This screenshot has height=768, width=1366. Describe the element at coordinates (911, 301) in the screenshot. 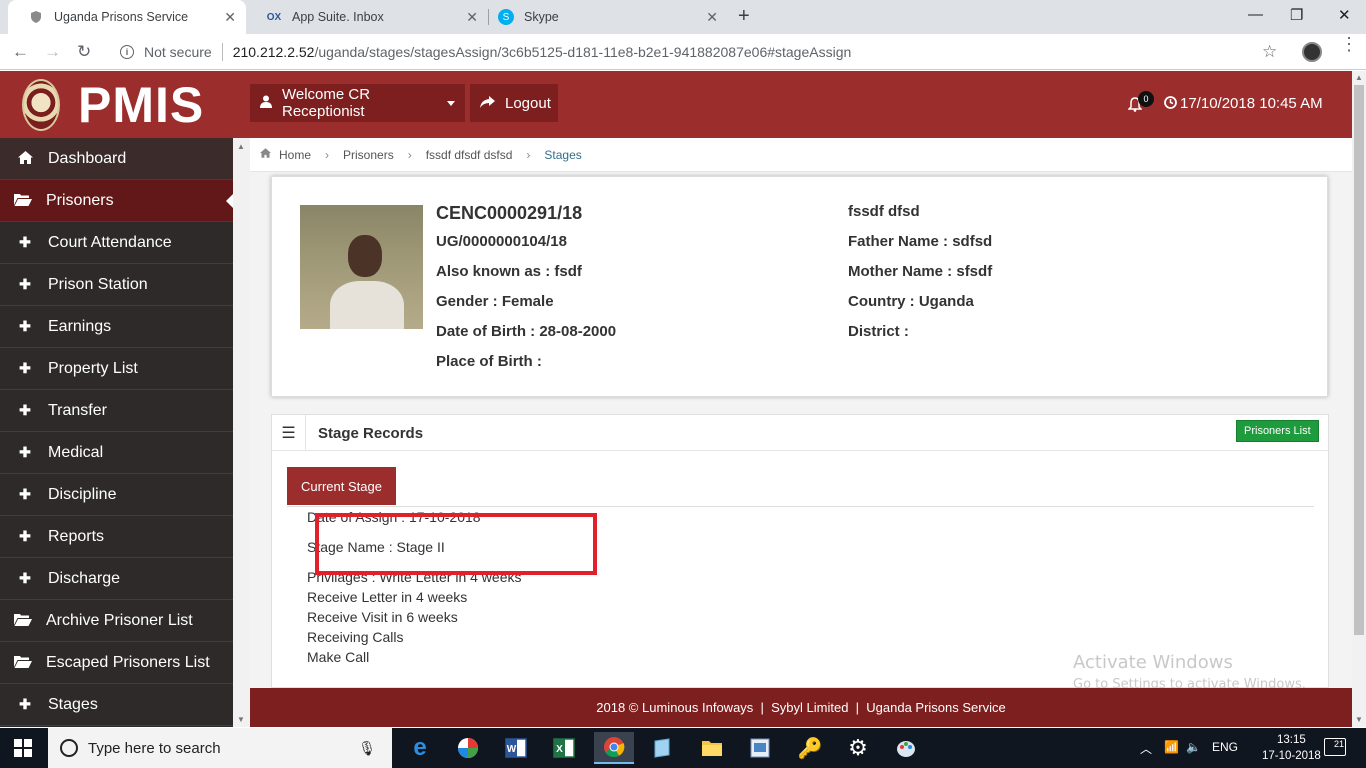

I see `country: Country : Uganda` at that location.